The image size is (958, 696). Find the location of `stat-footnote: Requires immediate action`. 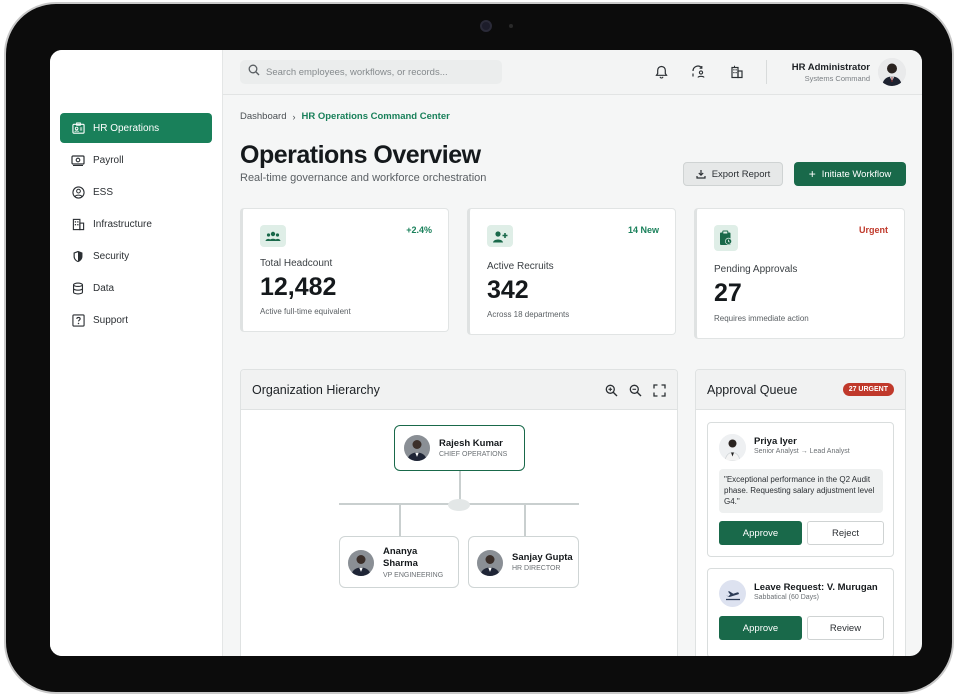

stat-footnote: Requires immediate action is located at coordinates (761, 318).